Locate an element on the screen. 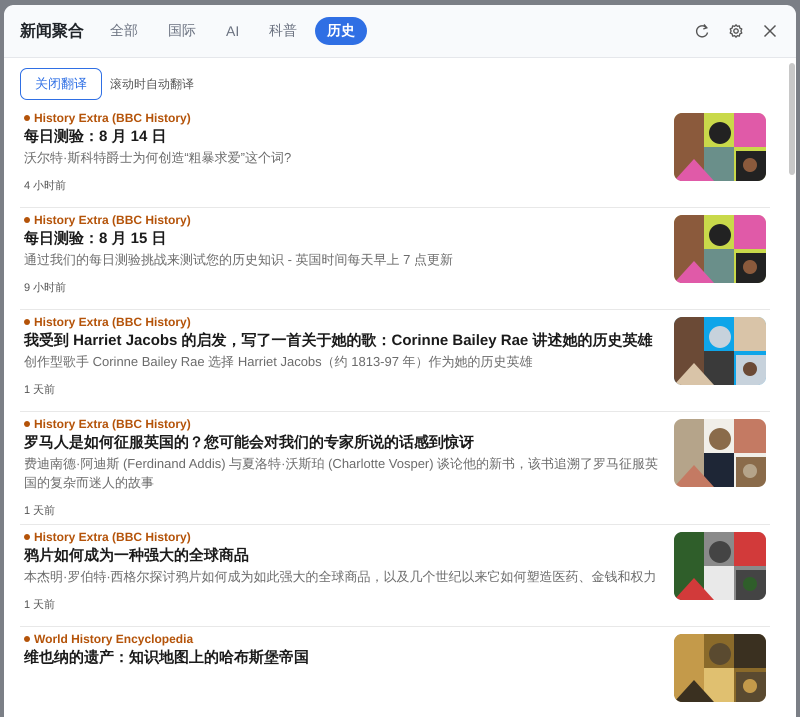 This screenshot has height=717, width=800. article-title: 每日测验：8 月 14 日 is located at coordinates (344, 136).